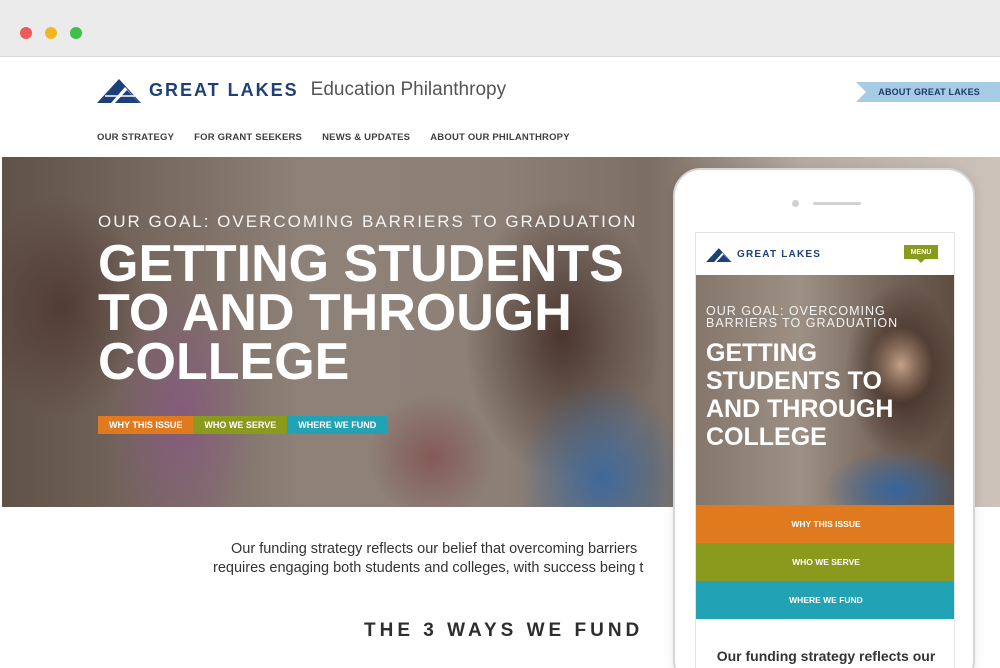  What do you see at coordinates (825, 562) in the screenshot?
I see `mobile-who-we-serve-button: WHO WE SERVE` at bounding box center [825, 562].